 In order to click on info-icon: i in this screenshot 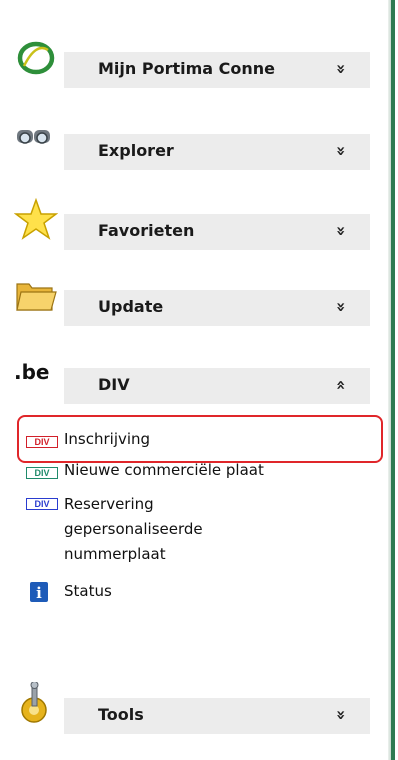, I will do `click(39, 592)`.